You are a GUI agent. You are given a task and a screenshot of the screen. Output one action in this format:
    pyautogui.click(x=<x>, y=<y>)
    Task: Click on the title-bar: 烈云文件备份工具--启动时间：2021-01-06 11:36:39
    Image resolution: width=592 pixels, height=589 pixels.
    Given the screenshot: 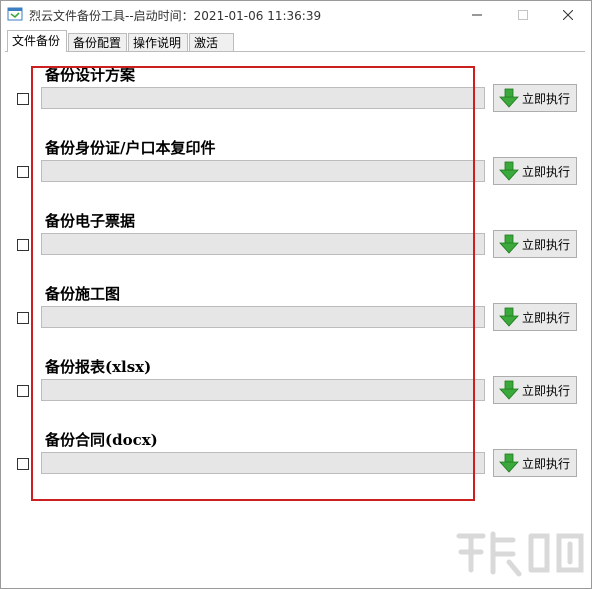 What is the action you would take?
    pyautogui.click(x=296, y=15)
    